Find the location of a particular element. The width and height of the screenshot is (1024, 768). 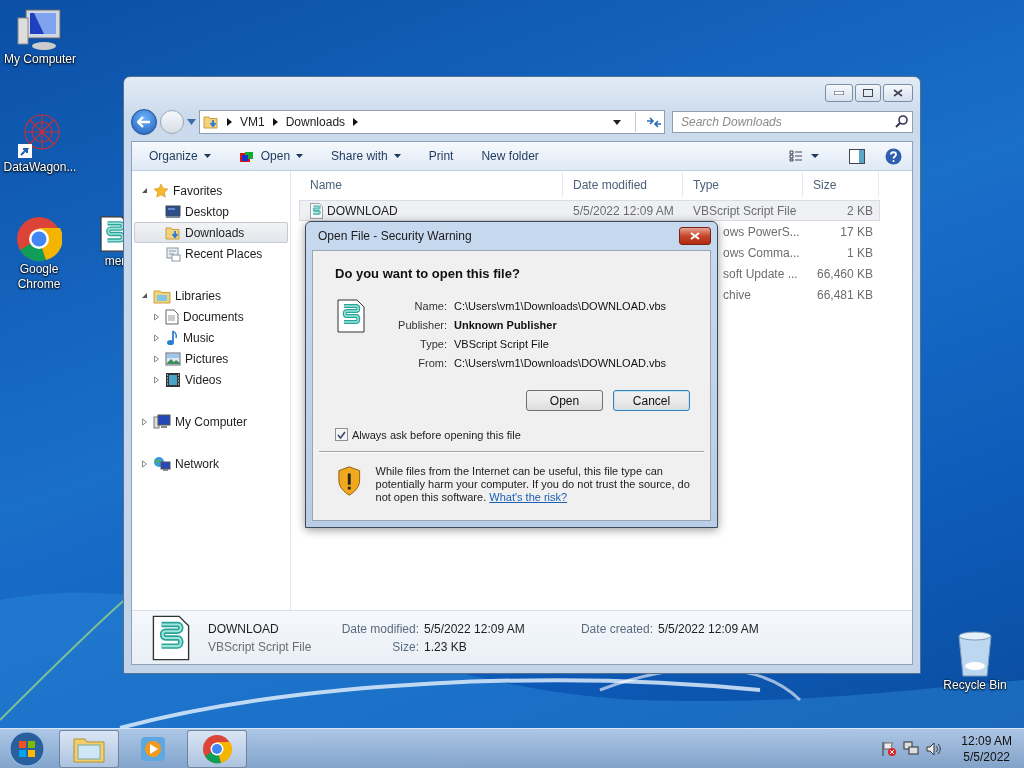

file-name: DOWNLOAD is located at coordinates (244, 628).